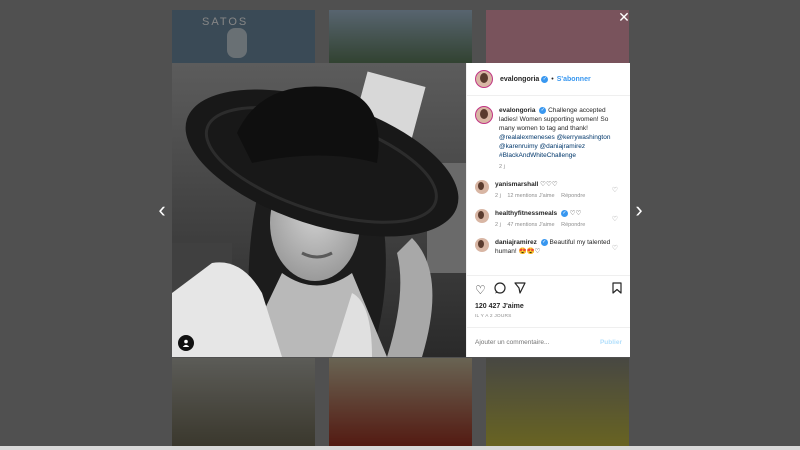 The height and width of the screenshot is (450, 800). What do you see at coordinates (162, 210) in the screenshot?
I see `chevron-left-icon: ‹` at bounding box center [162, 210].